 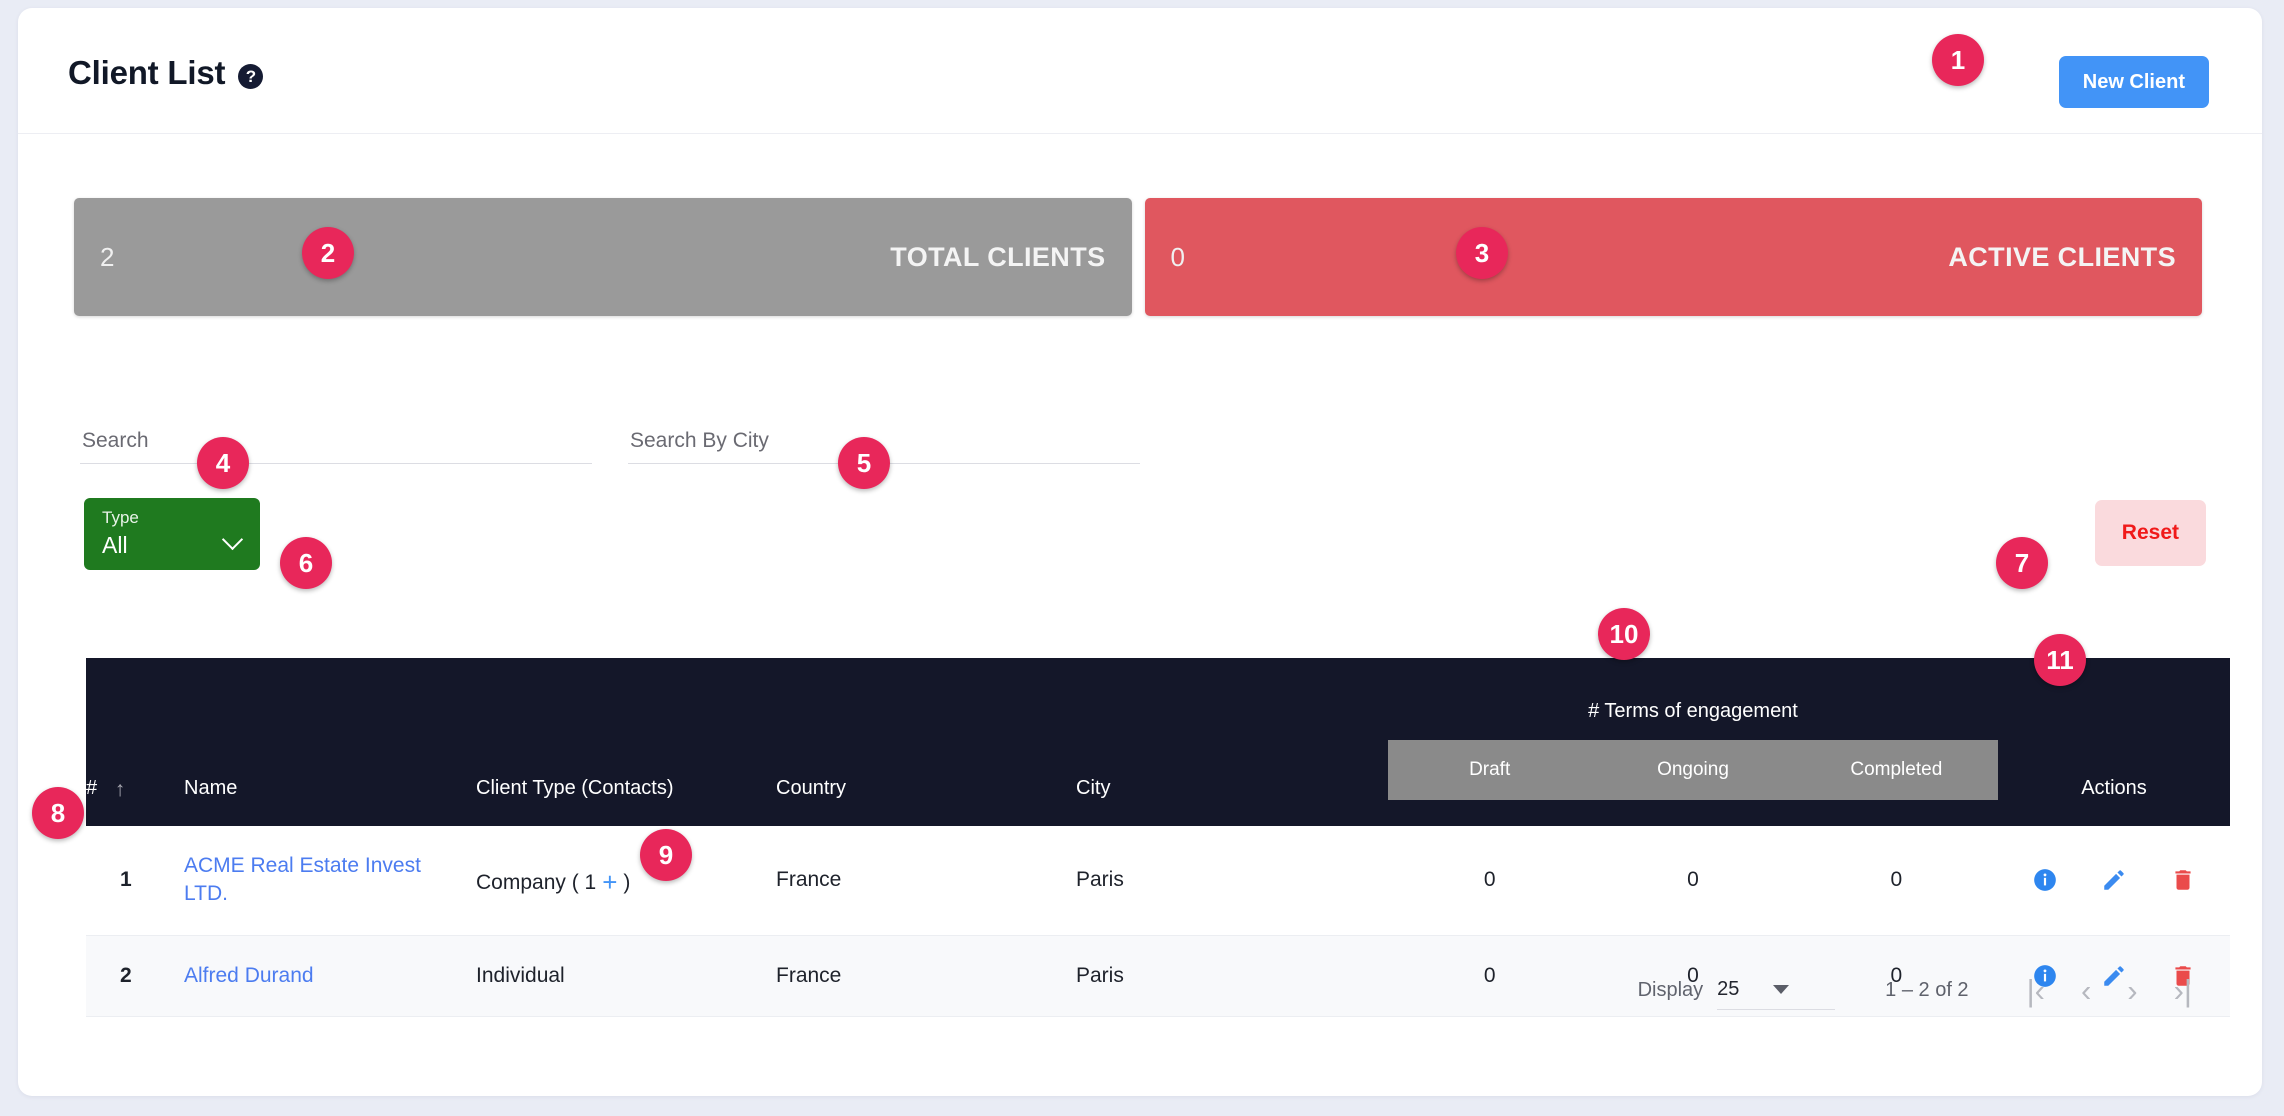 I want to click on annotation-badge-11: 11, so click(x=2060, y=660).